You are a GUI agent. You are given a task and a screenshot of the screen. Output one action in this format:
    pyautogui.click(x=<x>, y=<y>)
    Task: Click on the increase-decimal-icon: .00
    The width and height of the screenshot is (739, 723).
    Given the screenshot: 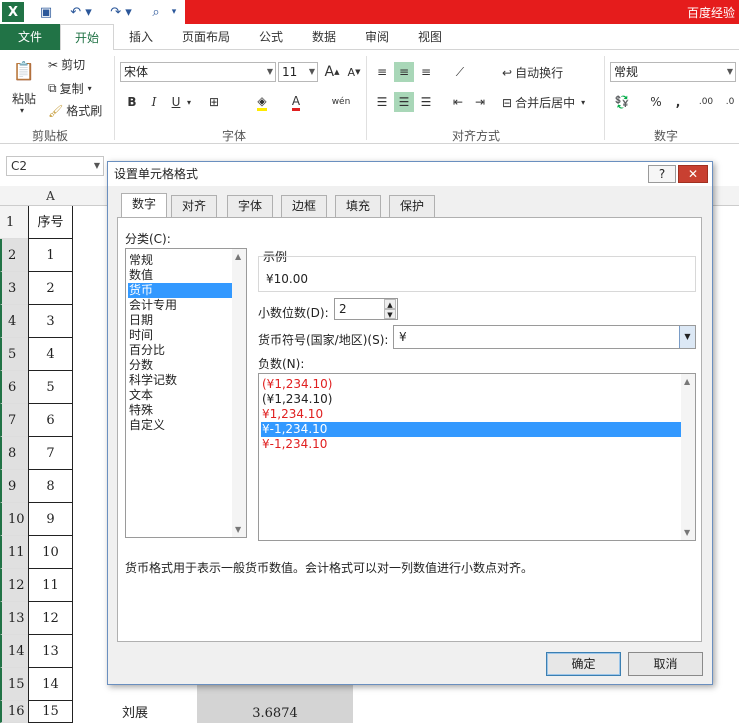 What is the action you would take?
    pyautogui.click(x=706, y=102)
    